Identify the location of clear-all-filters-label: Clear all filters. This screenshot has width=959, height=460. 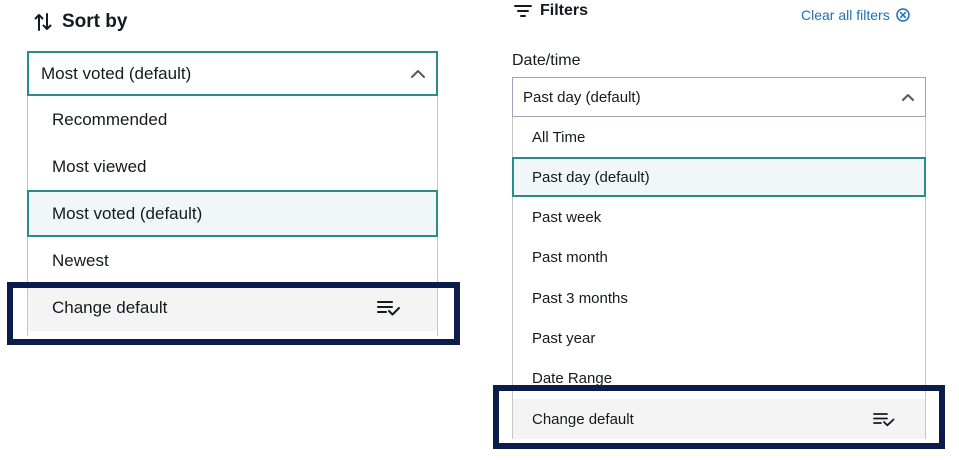
(845, 15).